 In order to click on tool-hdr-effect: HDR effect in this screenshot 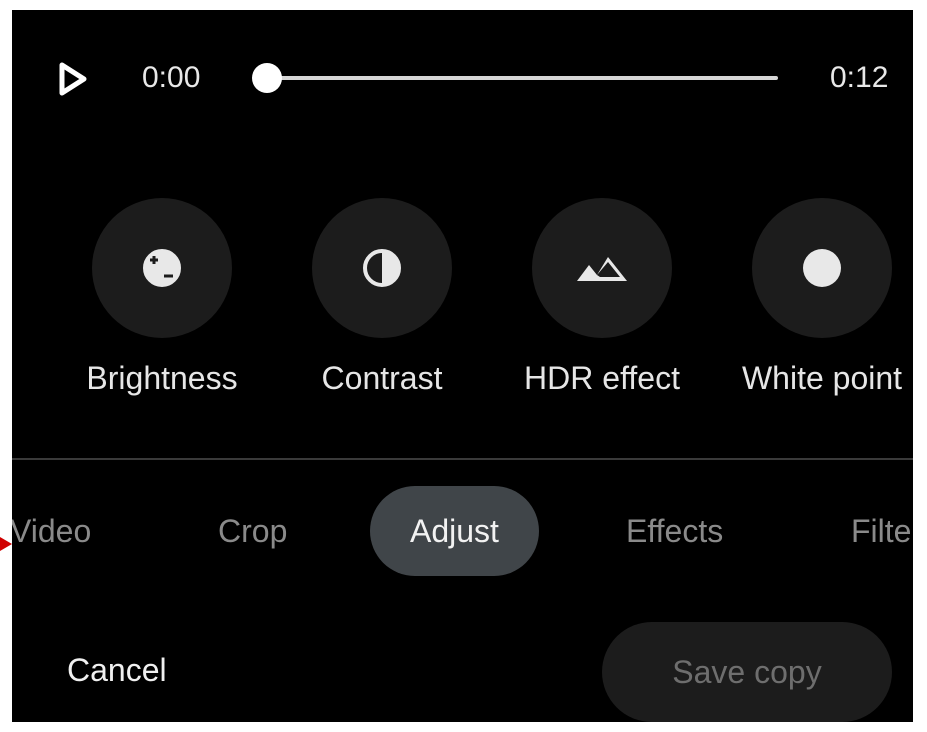, I will do `click(602, 297)`.